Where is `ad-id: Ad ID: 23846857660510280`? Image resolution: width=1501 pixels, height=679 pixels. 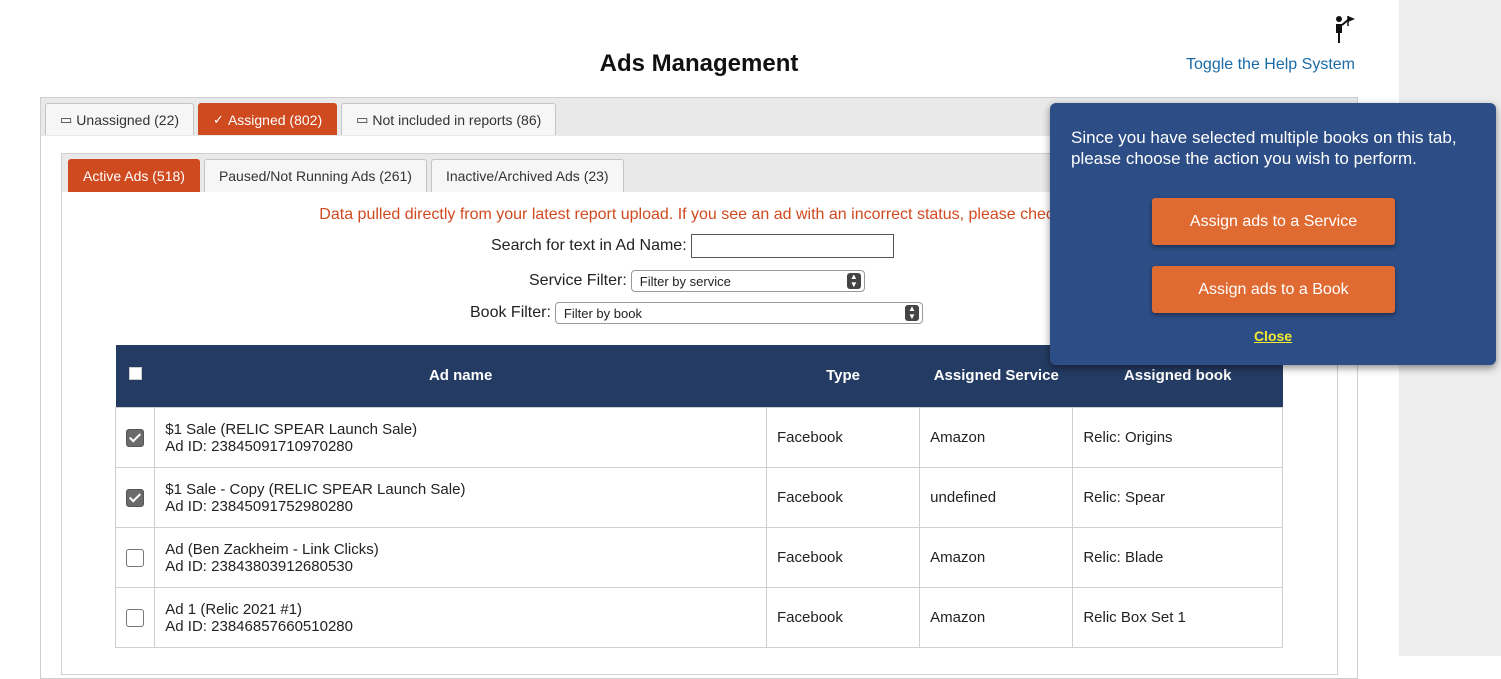
ad-id: Ad ID: 23846857660510280 is located at coordinates (259, 626).